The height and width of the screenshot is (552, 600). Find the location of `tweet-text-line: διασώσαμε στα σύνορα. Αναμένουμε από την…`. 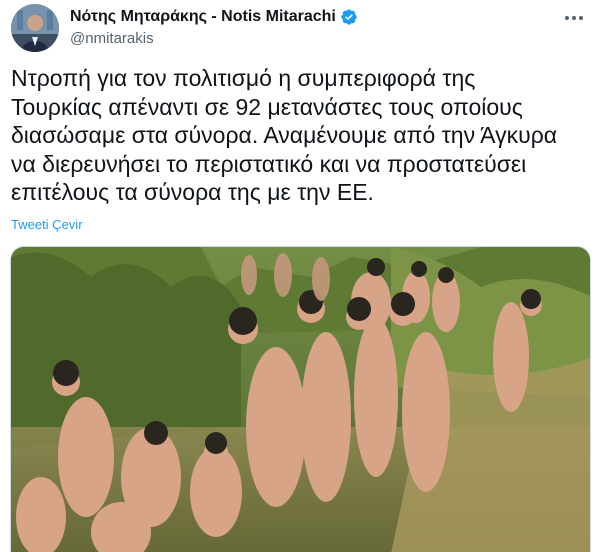

tweet-text-line: διασώσαμε στα σύνορα. Αναμένουμε από την… is located at coordinates (284, 135).